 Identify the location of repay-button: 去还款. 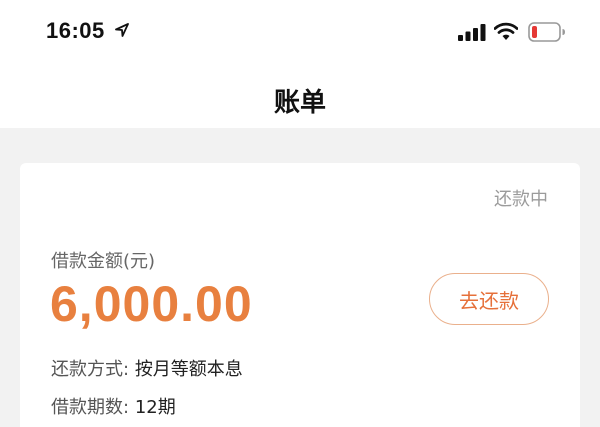
(489, 299).